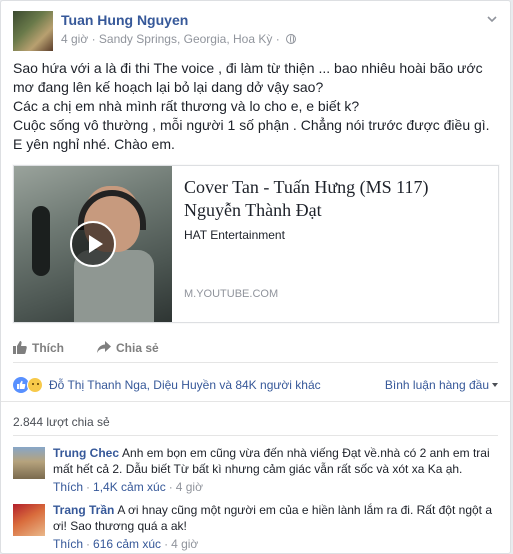  Describe the element at coordinates (104, 347) in the screenshot. I see `share-icon` at that location.